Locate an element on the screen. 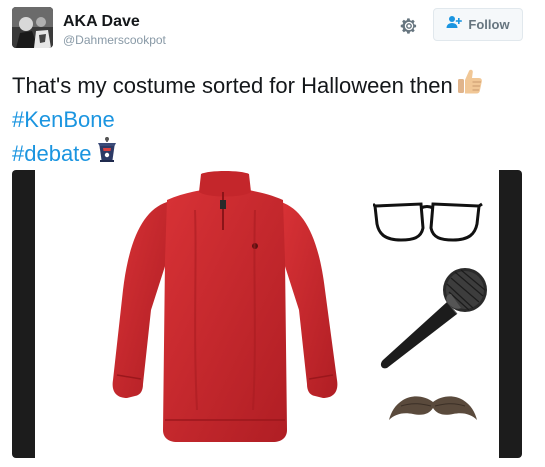  glasses-image is located at coordinates (428, 222).